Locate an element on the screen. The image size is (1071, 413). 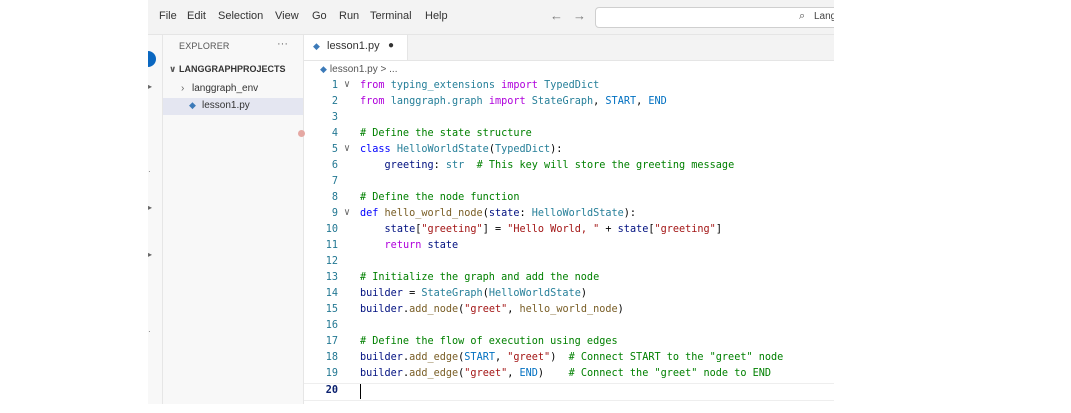
menu-selection: Selection is located at coordinates (240, 16).